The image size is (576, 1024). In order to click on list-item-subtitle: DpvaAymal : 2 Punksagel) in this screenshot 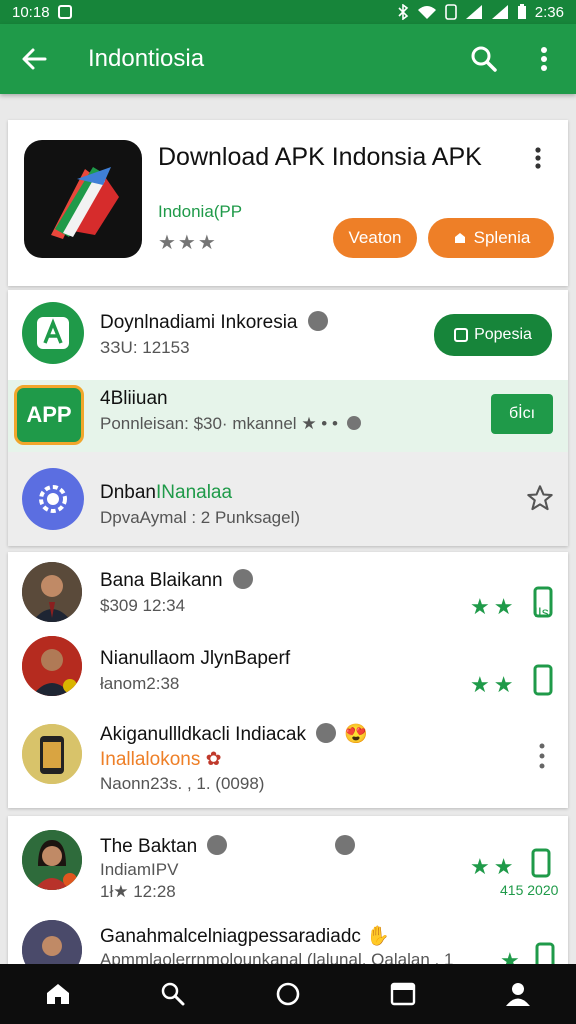, I will do `click(200, 517)`.